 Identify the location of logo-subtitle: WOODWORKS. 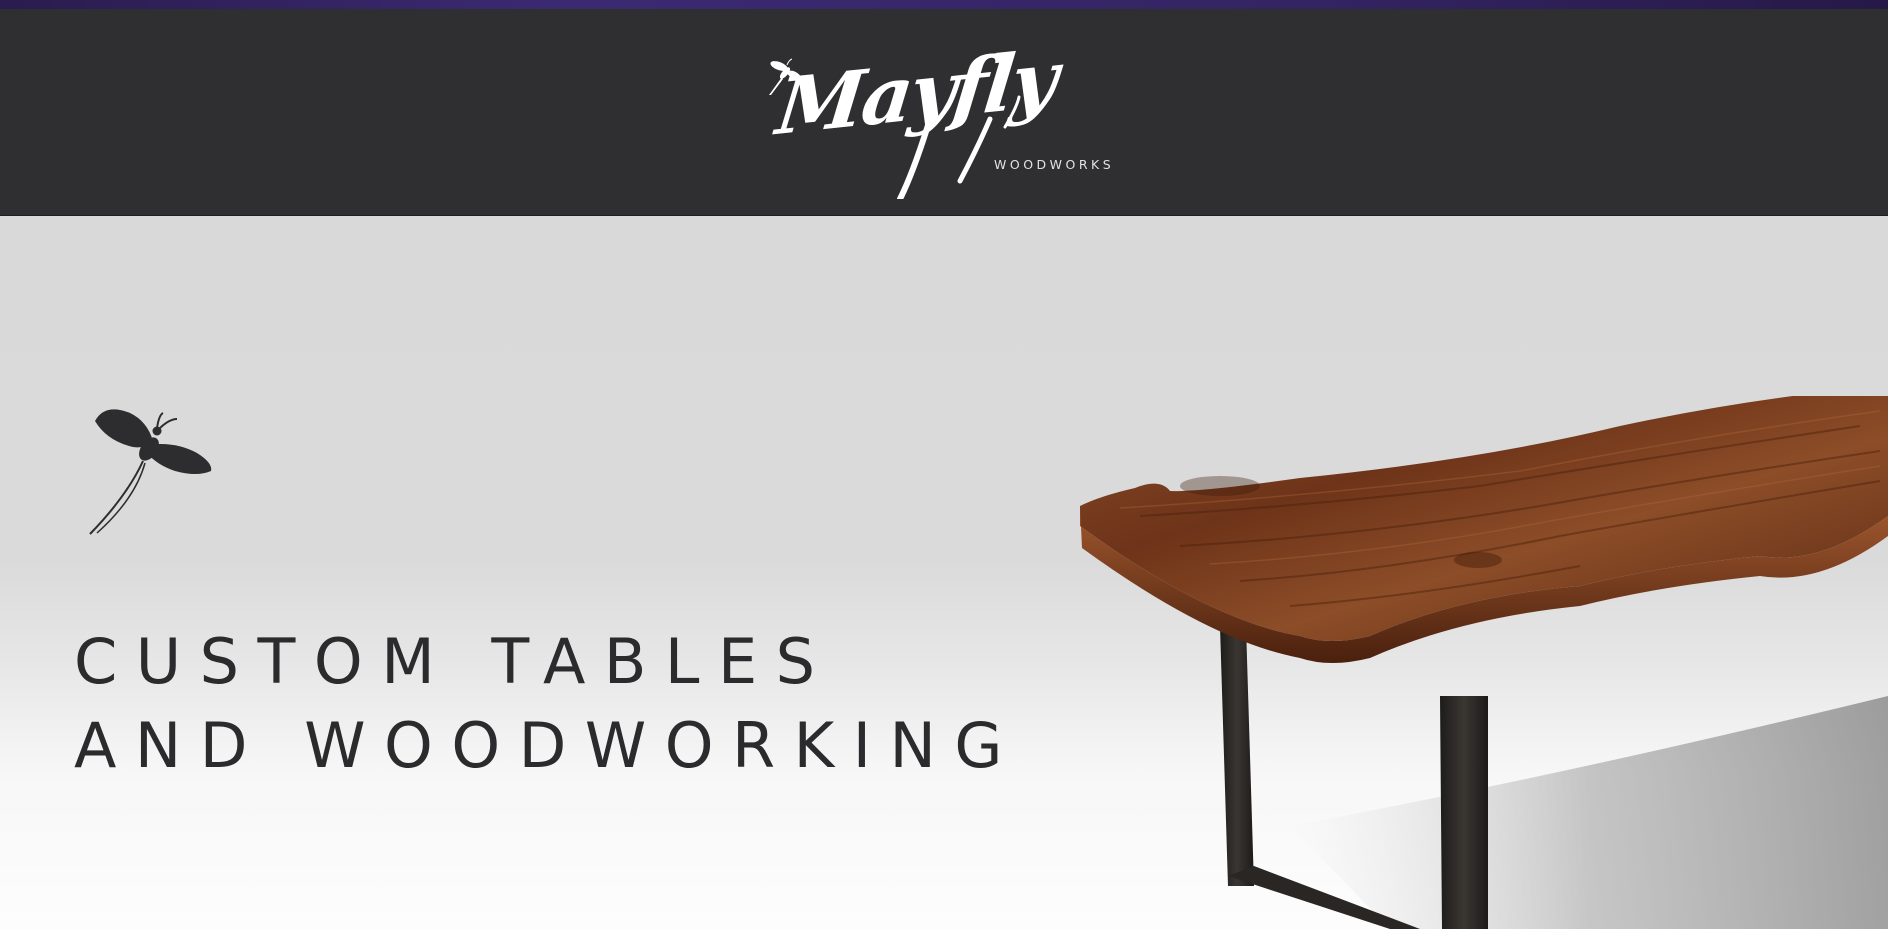
(1054, 164).